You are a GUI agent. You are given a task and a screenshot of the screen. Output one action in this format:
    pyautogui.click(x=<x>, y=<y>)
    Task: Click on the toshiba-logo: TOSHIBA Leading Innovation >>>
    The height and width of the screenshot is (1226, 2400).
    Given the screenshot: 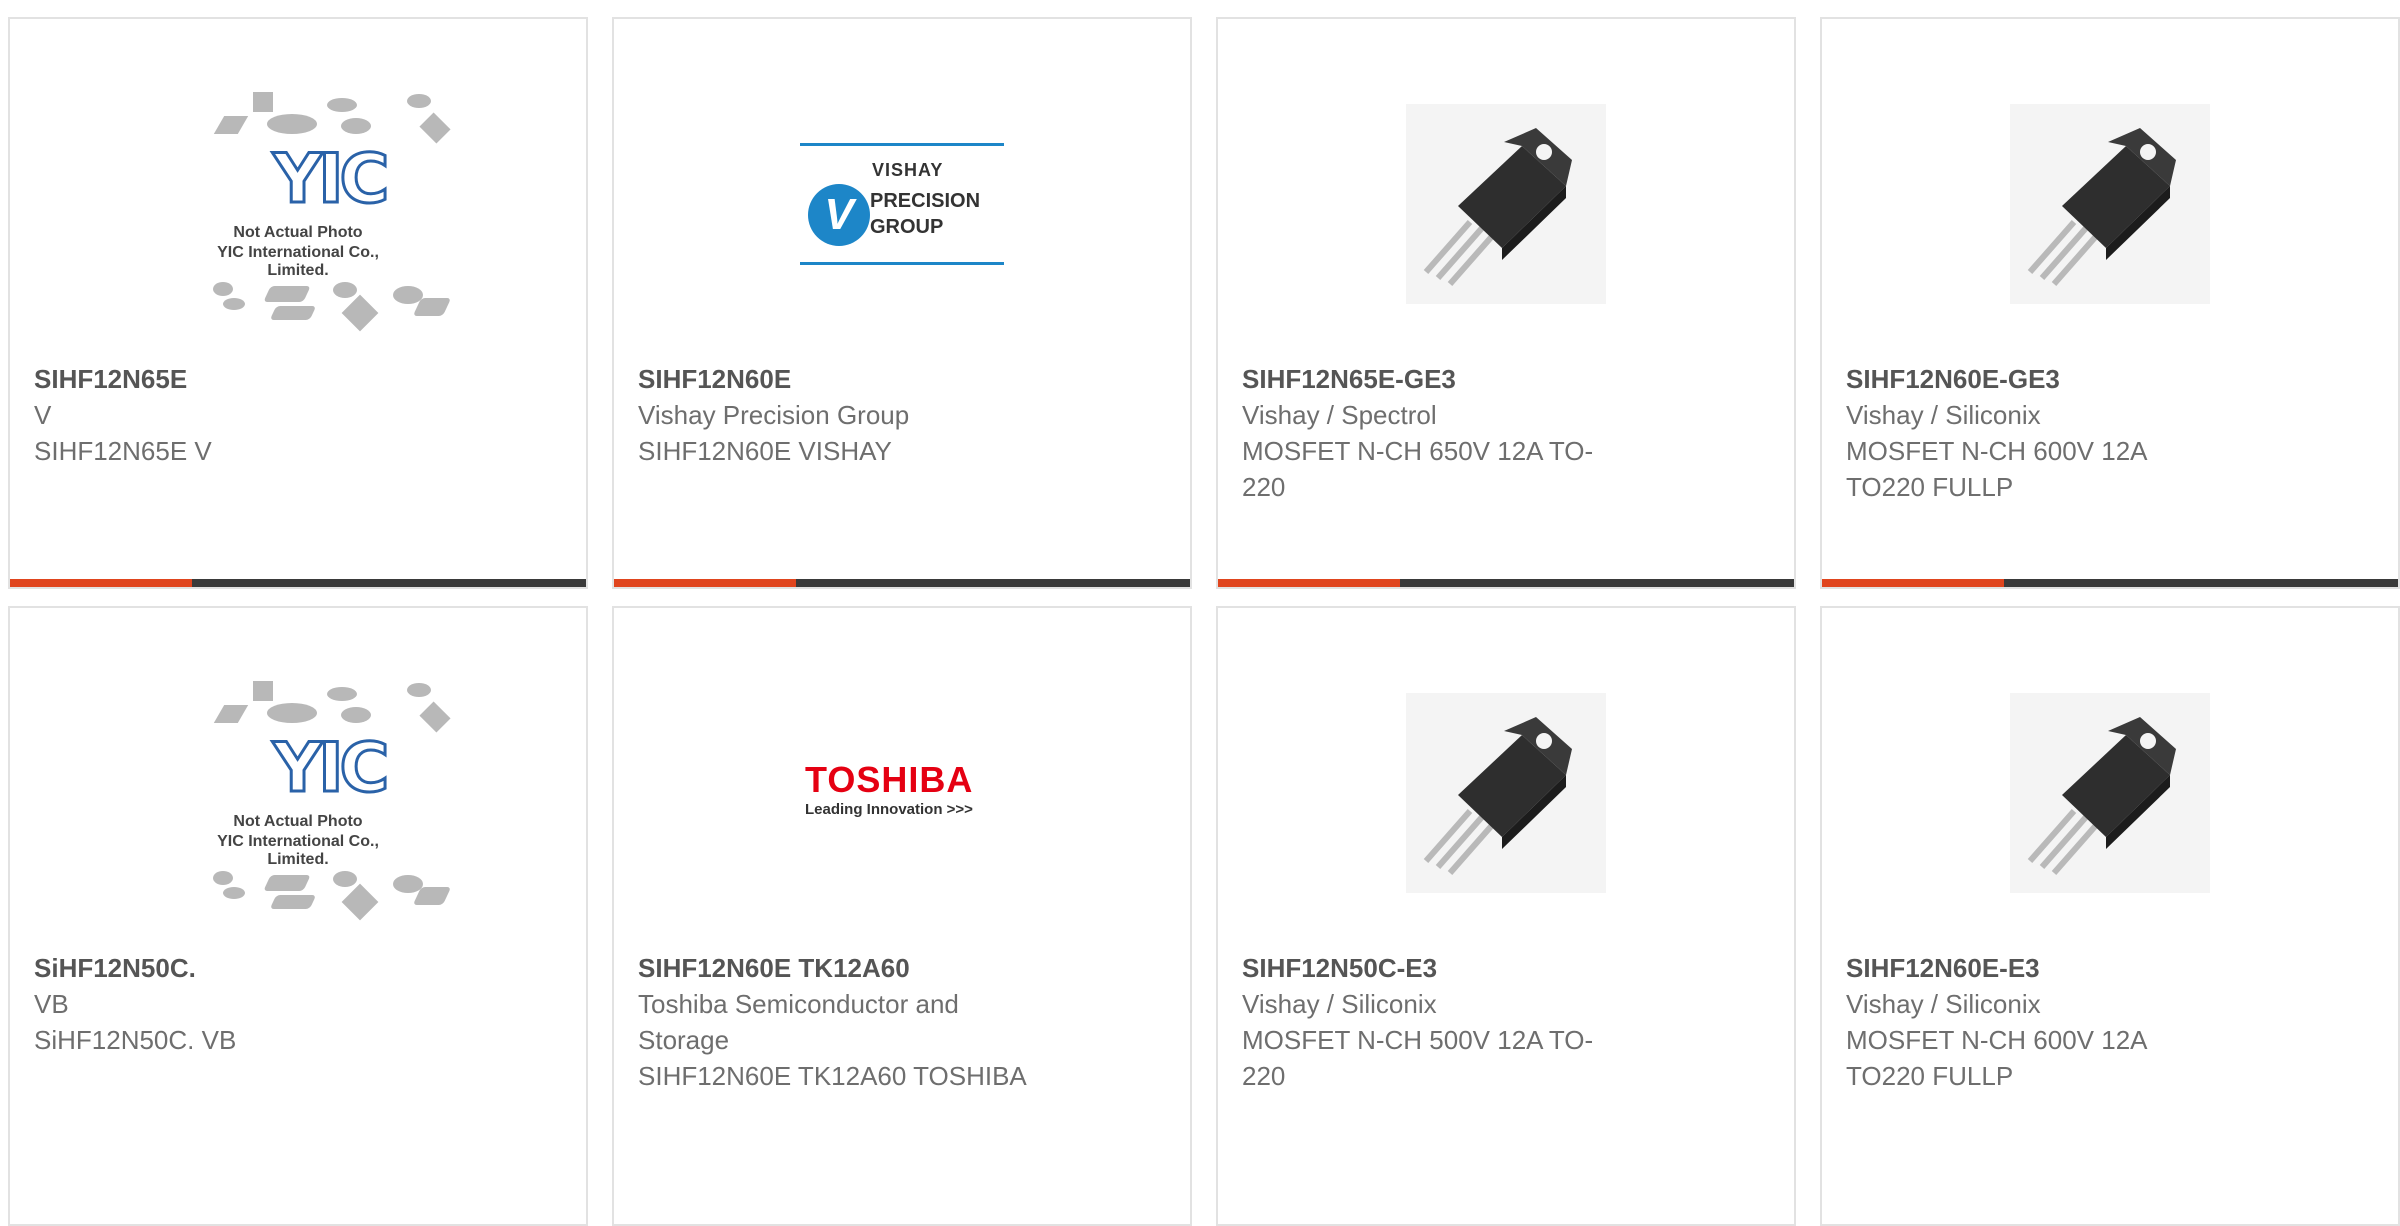 What is the action you would take?
    pyautogui.click(x=889, y=788)
    